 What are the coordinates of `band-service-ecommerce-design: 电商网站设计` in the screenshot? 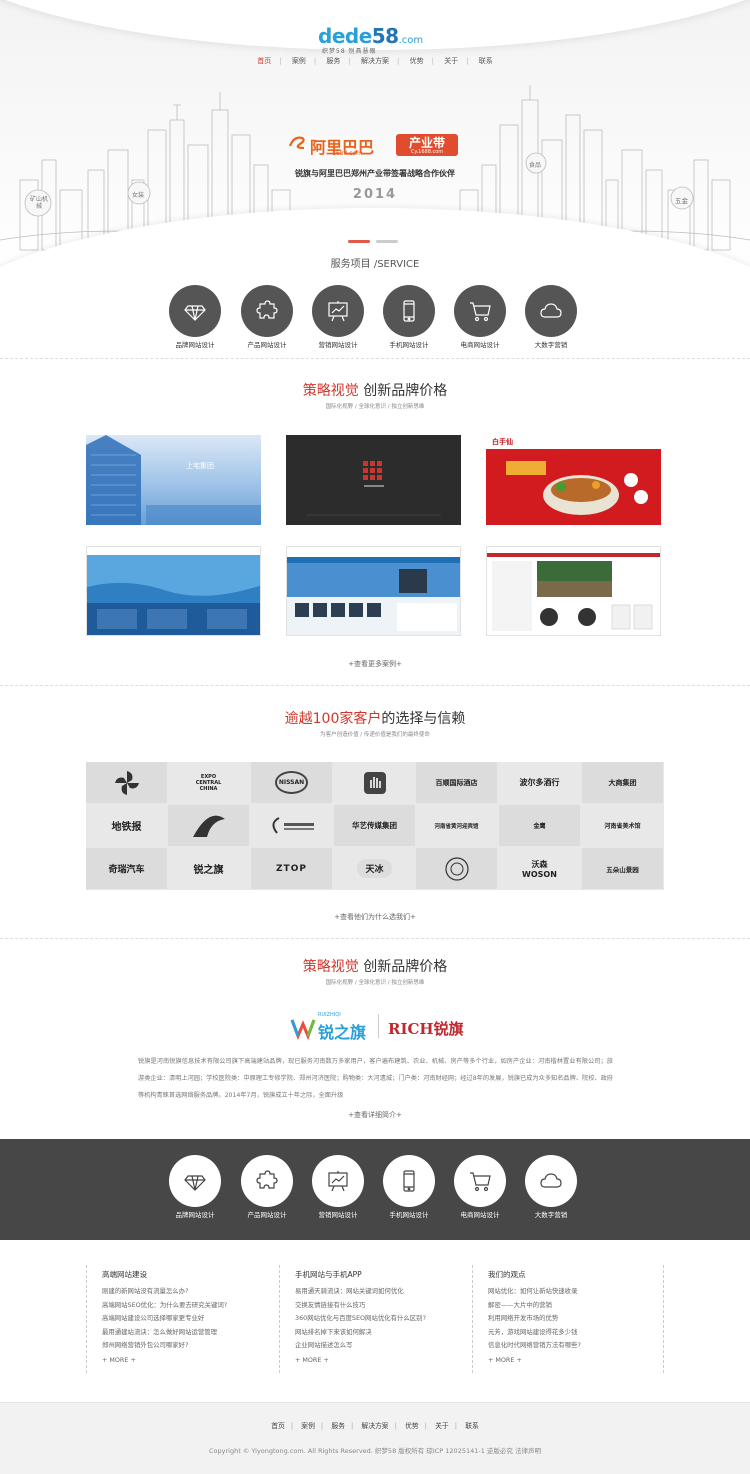 It's located at (480, 1187).